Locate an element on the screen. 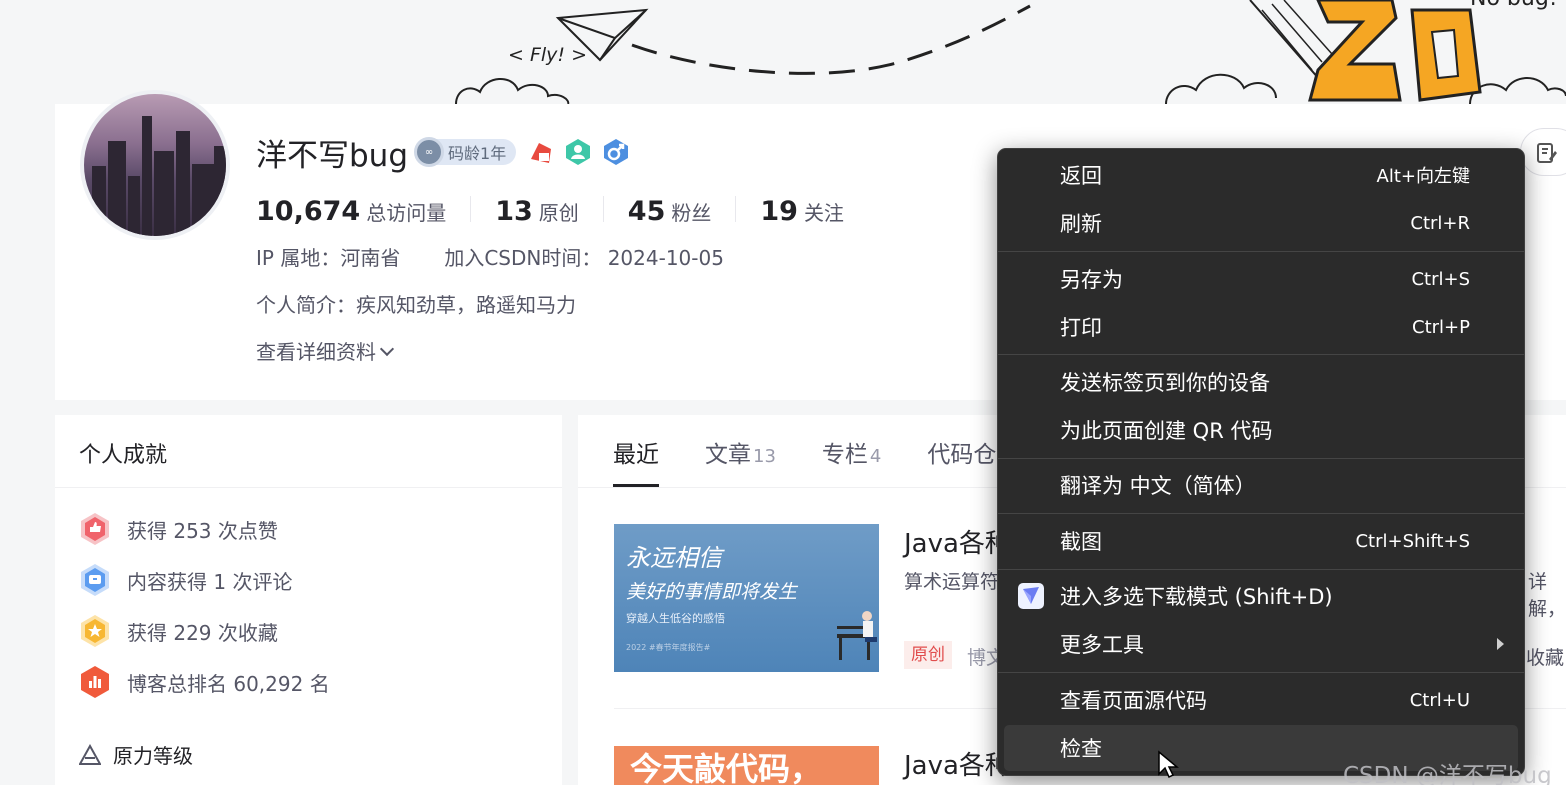 Image resolution: width=1566 pixels, height=785 pixels. edit-profile-button is located at coordinates (1543, 152).